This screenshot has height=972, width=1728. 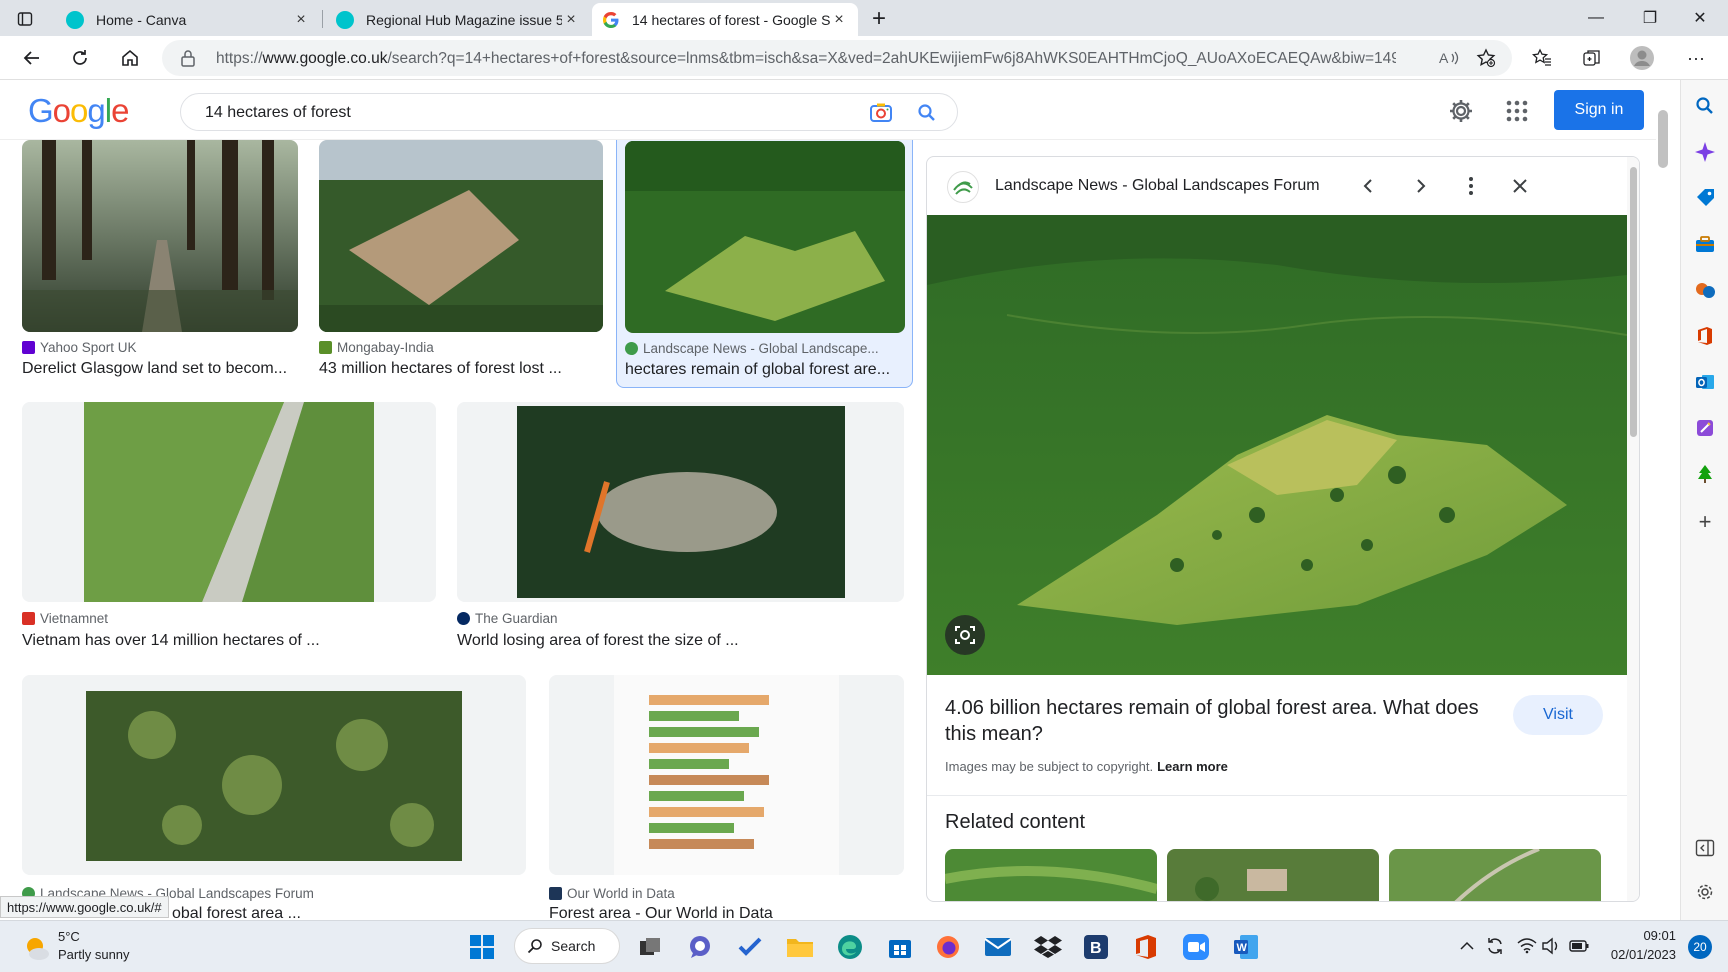 What do you see at coordinates (1642, 58) in the screenshot?
I see `profile-avatar` at bounding box center [1642, 58].